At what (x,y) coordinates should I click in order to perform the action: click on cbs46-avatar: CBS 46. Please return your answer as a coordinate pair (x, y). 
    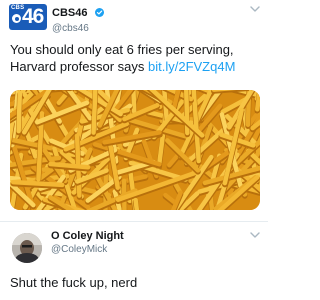
    Looking at the image, I should click on (28, 17).